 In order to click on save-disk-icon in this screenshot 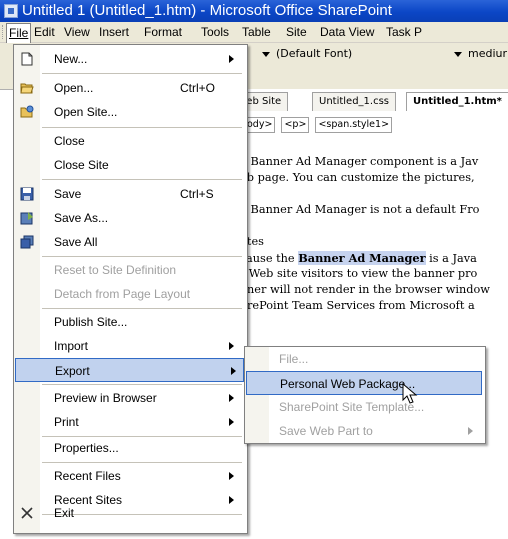, I will do `click(27, 194)`.